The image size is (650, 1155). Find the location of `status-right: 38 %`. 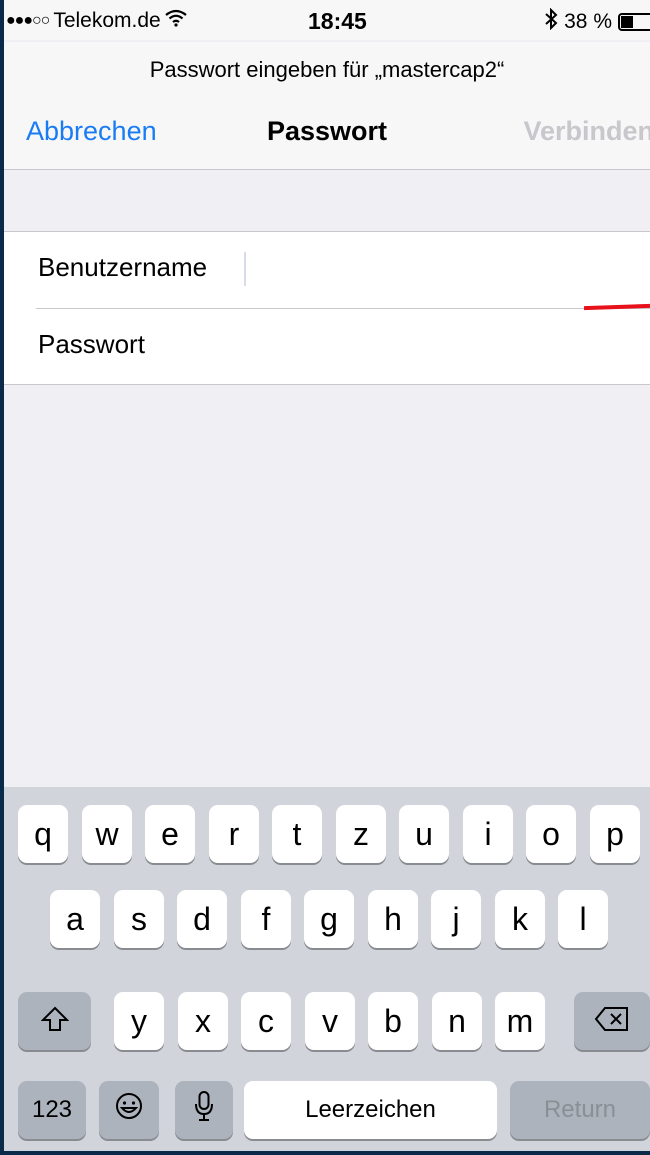

status-right: 38 % is located at coordinates (597, 21).